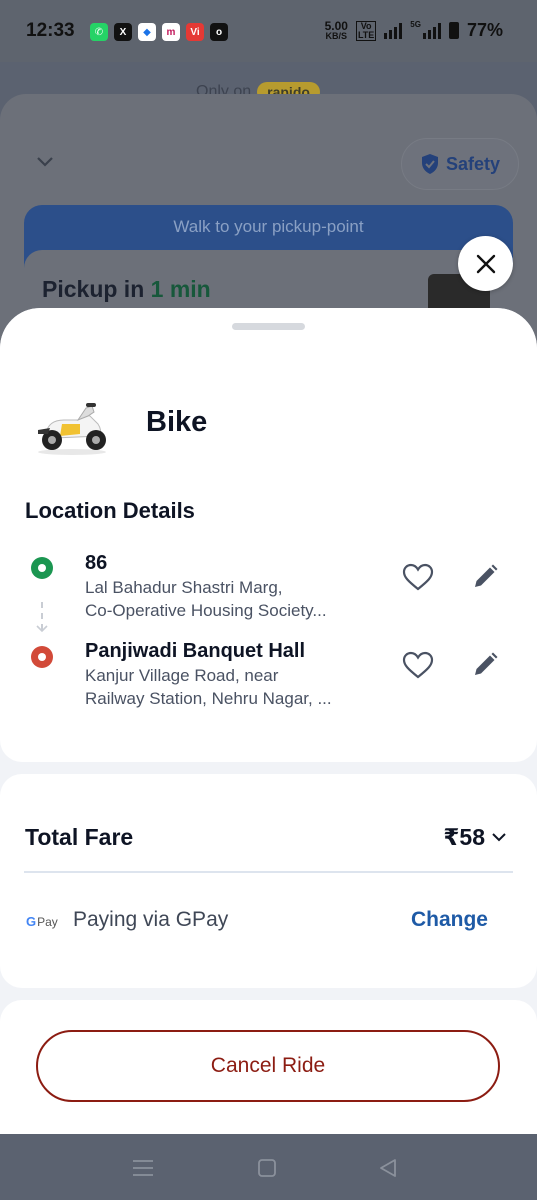 The image size is (537, 1200). Describe the element at coordinates (171, 32) in the screenshot. I see `myntra-icon: m` at that location.